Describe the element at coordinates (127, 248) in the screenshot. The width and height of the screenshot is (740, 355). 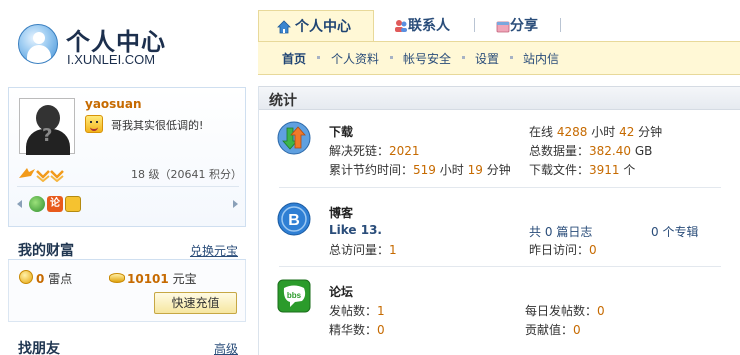
I see `wealth-header: 我的财富 兑换元宝` at that location.